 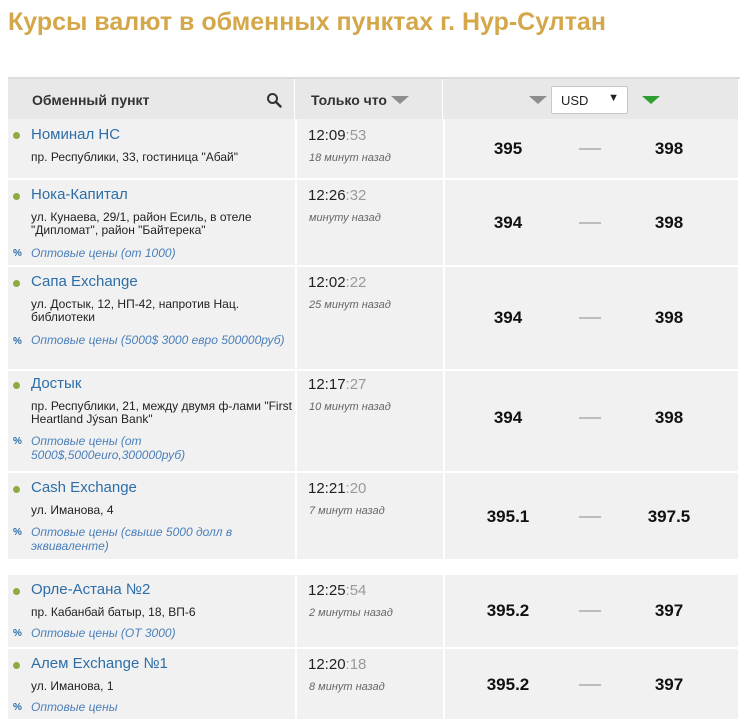 I want to click on sell-rate: 397.5, so click(x=669, y=516).